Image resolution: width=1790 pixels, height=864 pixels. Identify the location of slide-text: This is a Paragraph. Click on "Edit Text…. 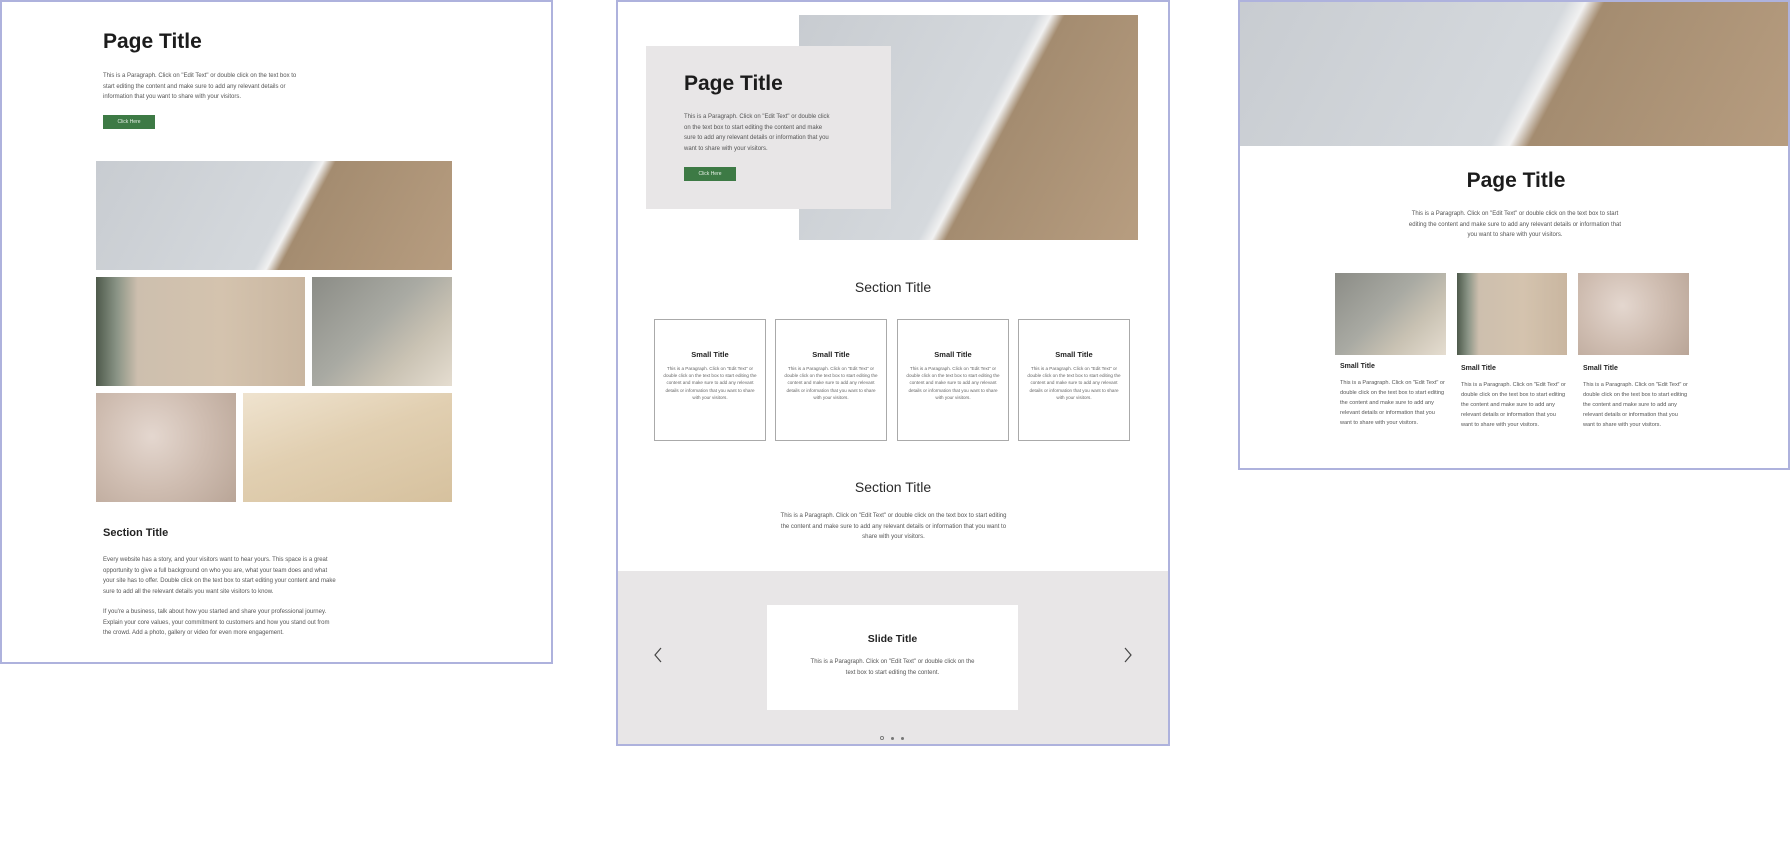
(892, 667).